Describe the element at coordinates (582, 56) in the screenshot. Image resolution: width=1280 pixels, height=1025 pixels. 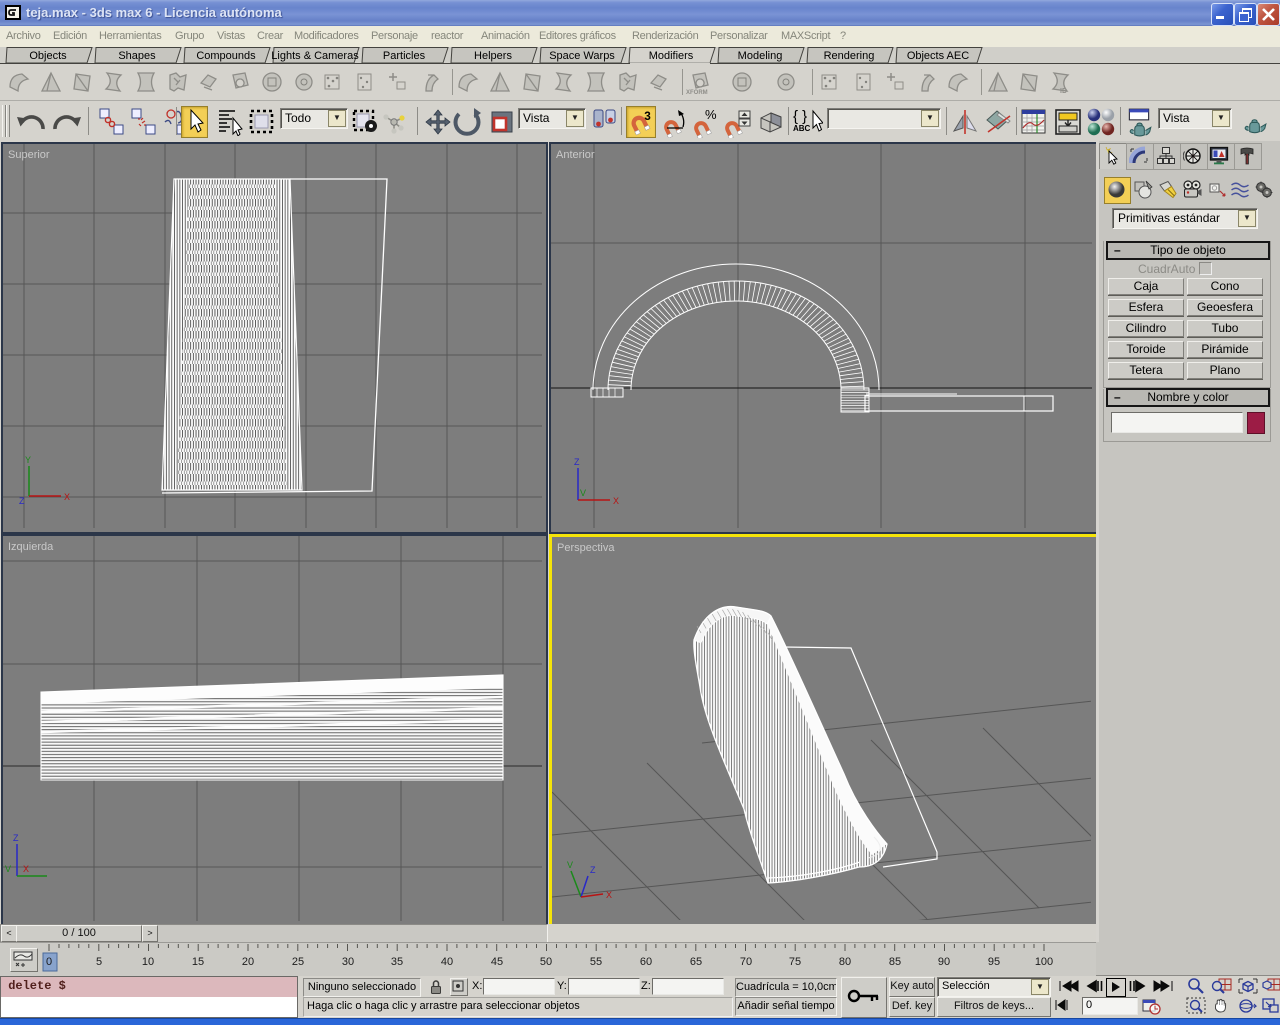
I see `svg-text: Space Warps` at that location.